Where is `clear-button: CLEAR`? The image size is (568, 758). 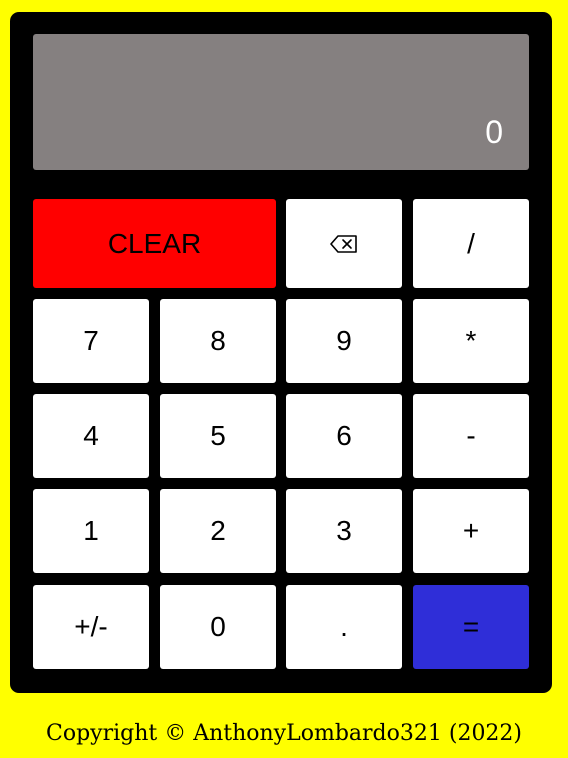 clear-button: CLEAR is located at coordinates (154, 243).